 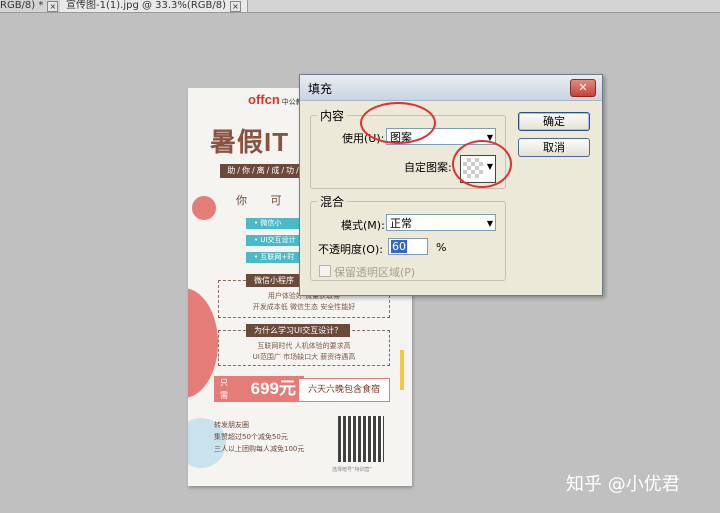 I want to click on document-tab-bar: RGB/8) * × 宣传图-1(1).jpg @ 33.3%(RGB/8) ×, so click(x=360, y=6).